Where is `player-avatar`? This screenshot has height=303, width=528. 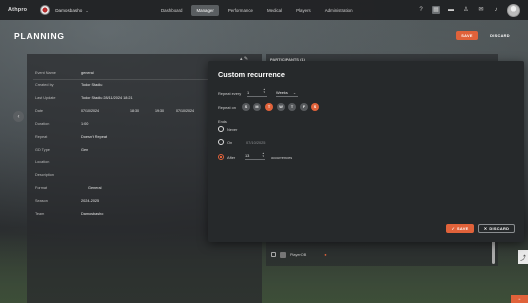
player-avatar is located at coordinates (283, 254).